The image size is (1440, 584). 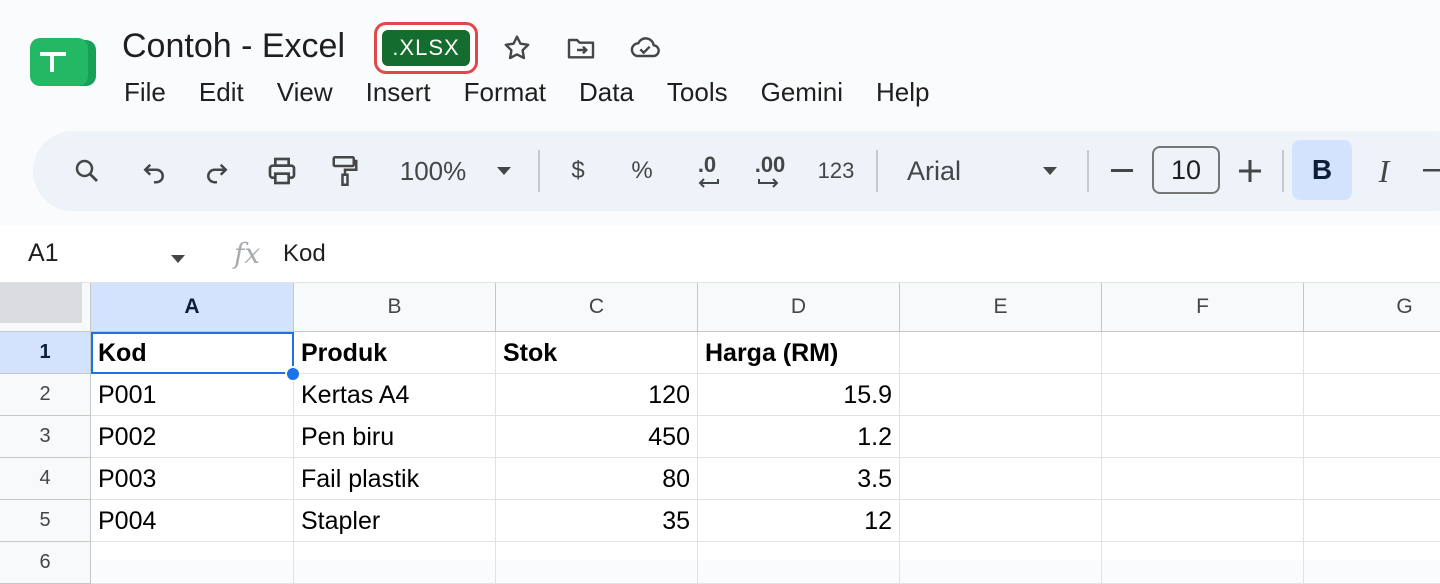 I want to click on increase-decimal-button: .00, so click(x=770, y=171).